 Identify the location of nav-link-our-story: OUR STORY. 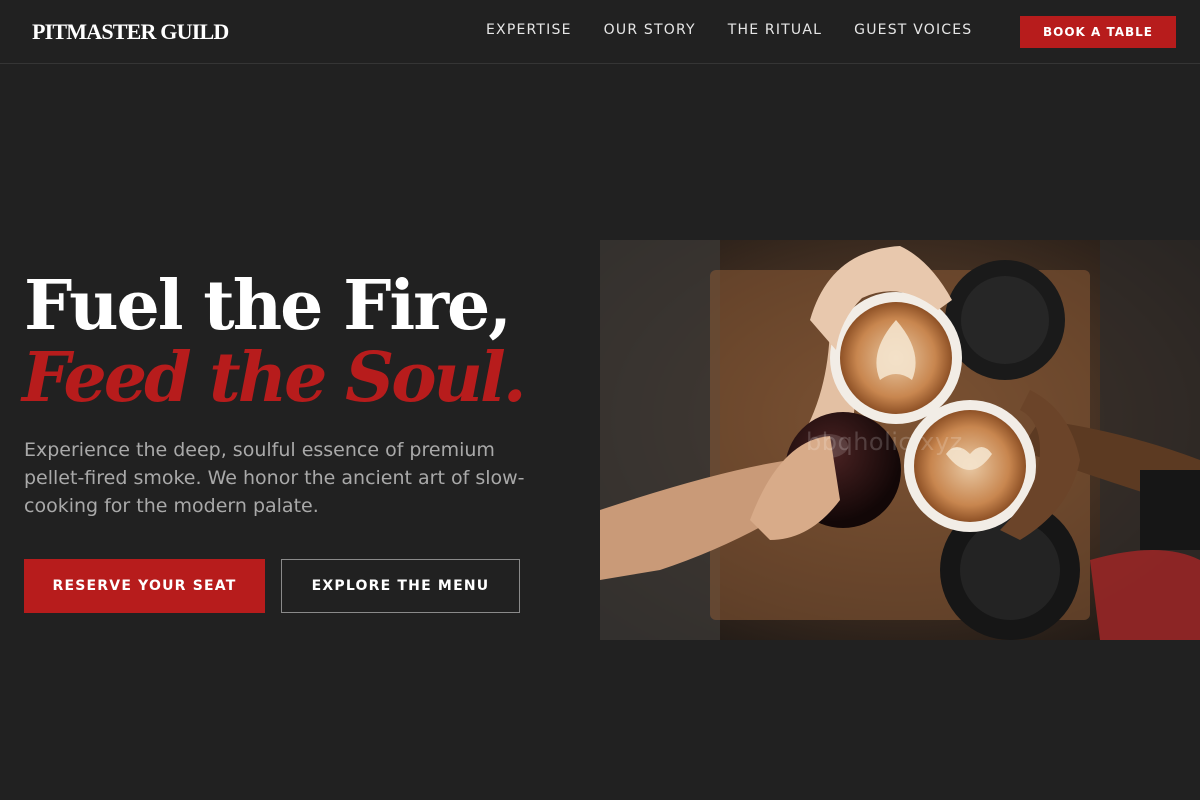
(650, 30).